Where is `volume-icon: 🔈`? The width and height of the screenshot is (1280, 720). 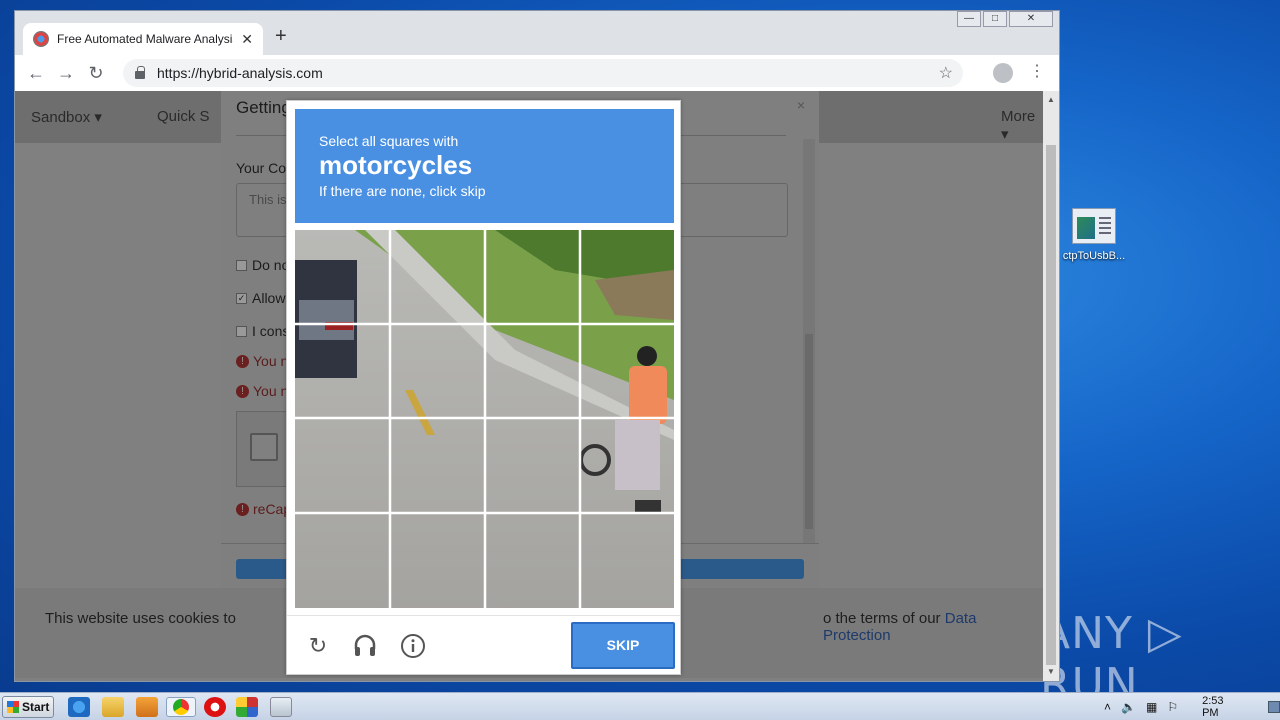
volume-icon: 🔈 is located at coordinates (1128, 707).